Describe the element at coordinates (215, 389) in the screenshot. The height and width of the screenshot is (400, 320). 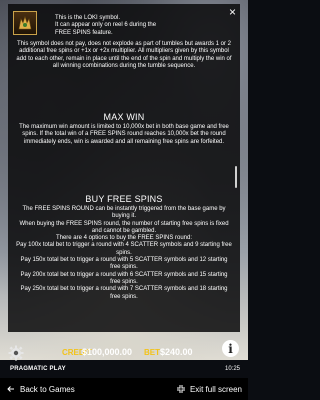
I see `exit-full-screen-label: Exit full screen` at that location.